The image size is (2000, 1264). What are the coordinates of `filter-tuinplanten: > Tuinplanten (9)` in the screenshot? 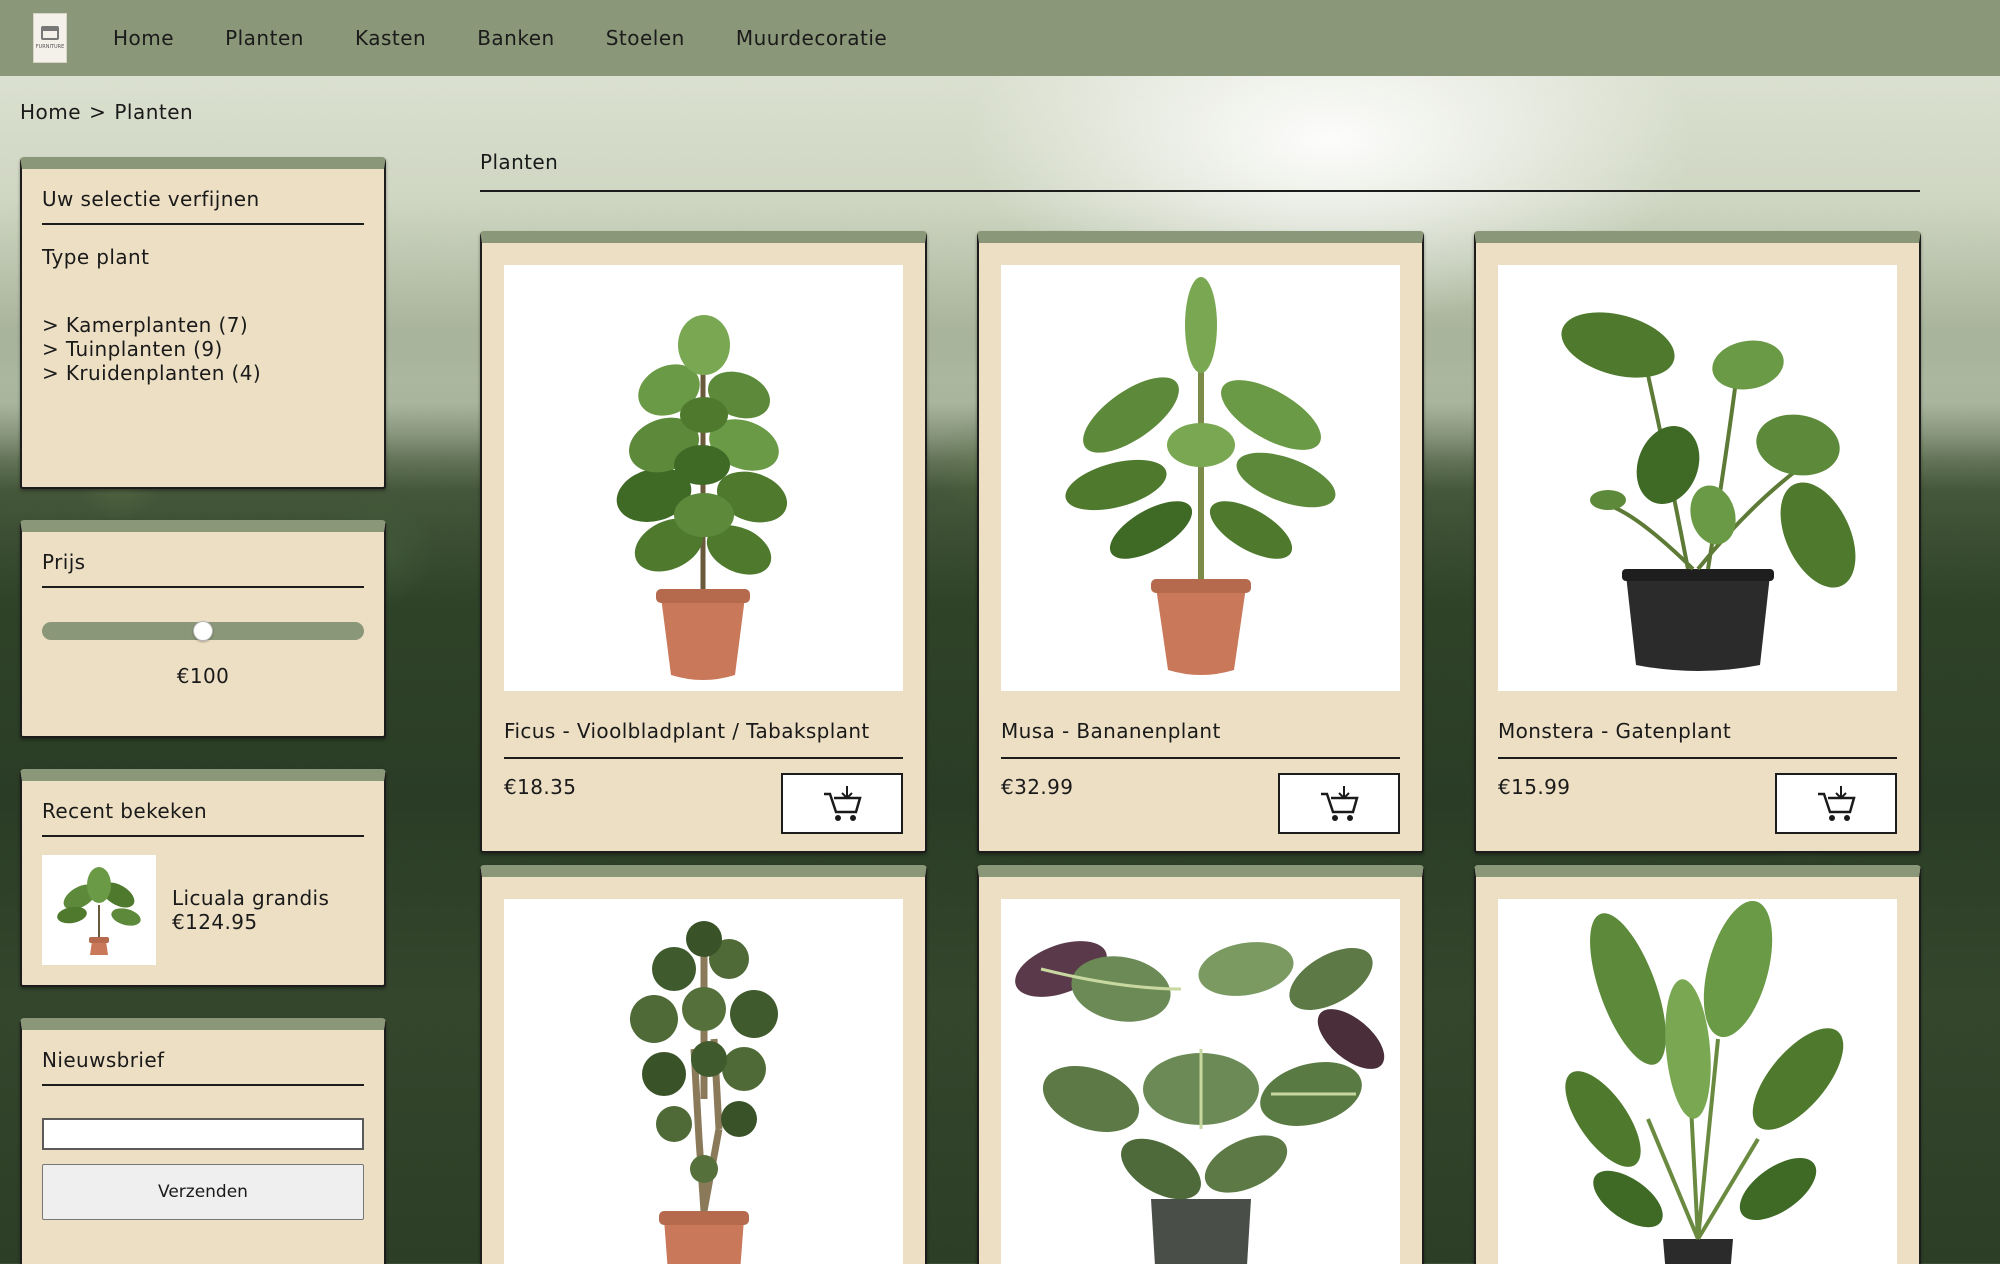 It's located at (203, 349).